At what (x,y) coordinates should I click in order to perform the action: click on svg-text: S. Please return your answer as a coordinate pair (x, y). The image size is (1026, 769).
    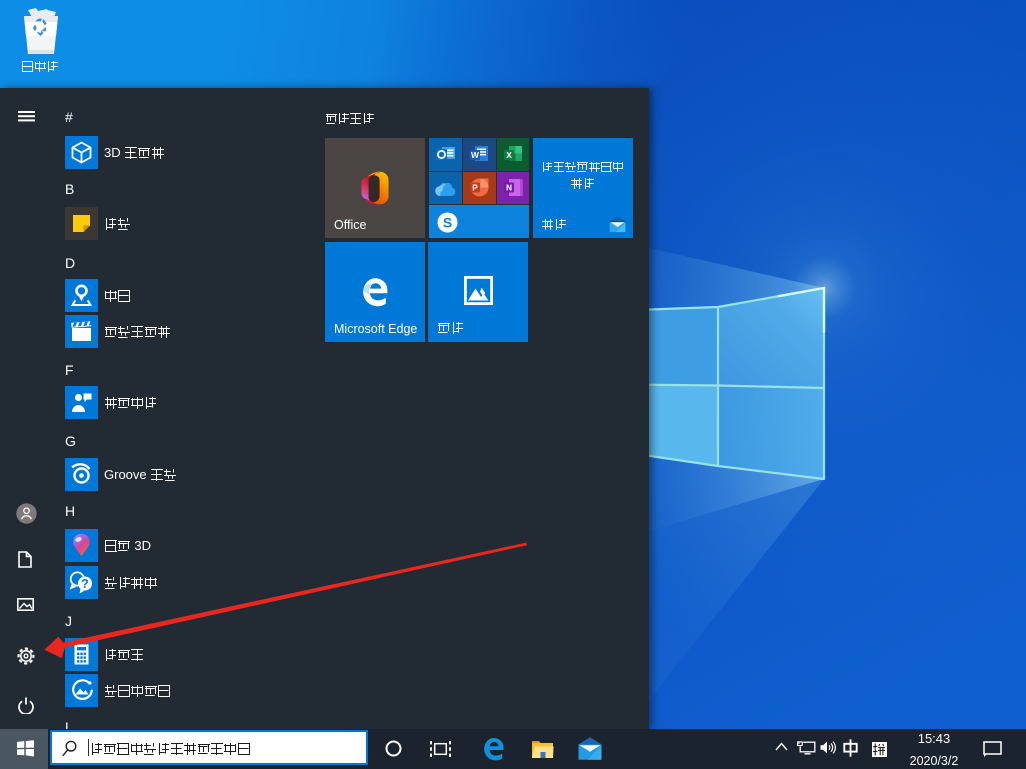
    Looking at the image, I should click on (447, 222).